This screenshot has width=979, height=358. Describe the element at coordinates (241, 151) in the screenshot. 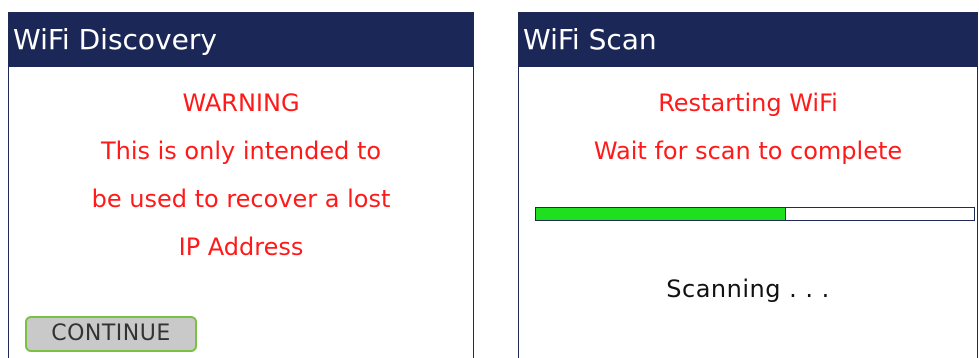

I see `warning-line: This is only intended to` at that location.